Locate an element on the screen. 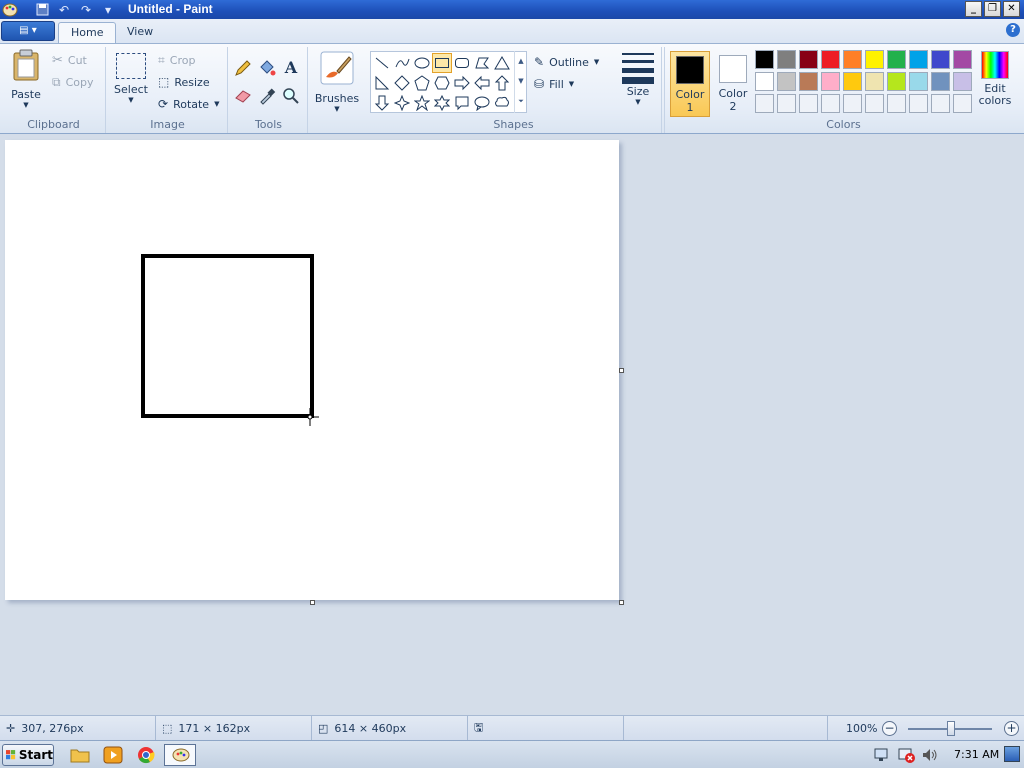 Image resolution: width=1024 pixels, height=768 pixels. zoom-in-button: + is located at coordinates (1011, 728).